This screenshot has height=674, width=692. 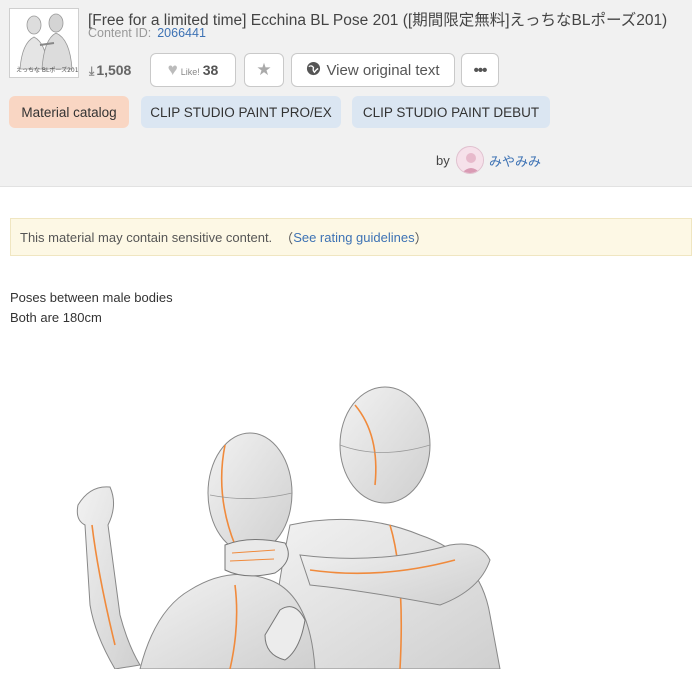 What do you see at coordinates (56, 317) in the screenshot?
I see `description-line: Both are 180cm` at bounding box center [56, 317].